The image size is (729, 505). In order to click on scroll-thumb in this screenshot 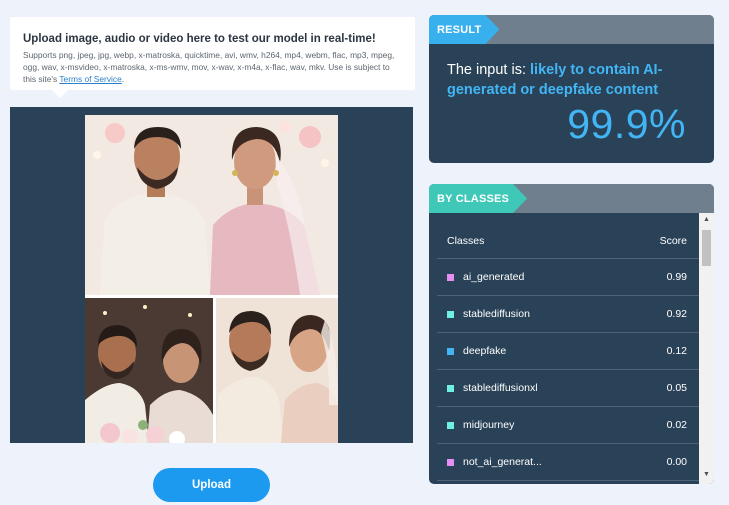, I will do `click(706, 248)`.